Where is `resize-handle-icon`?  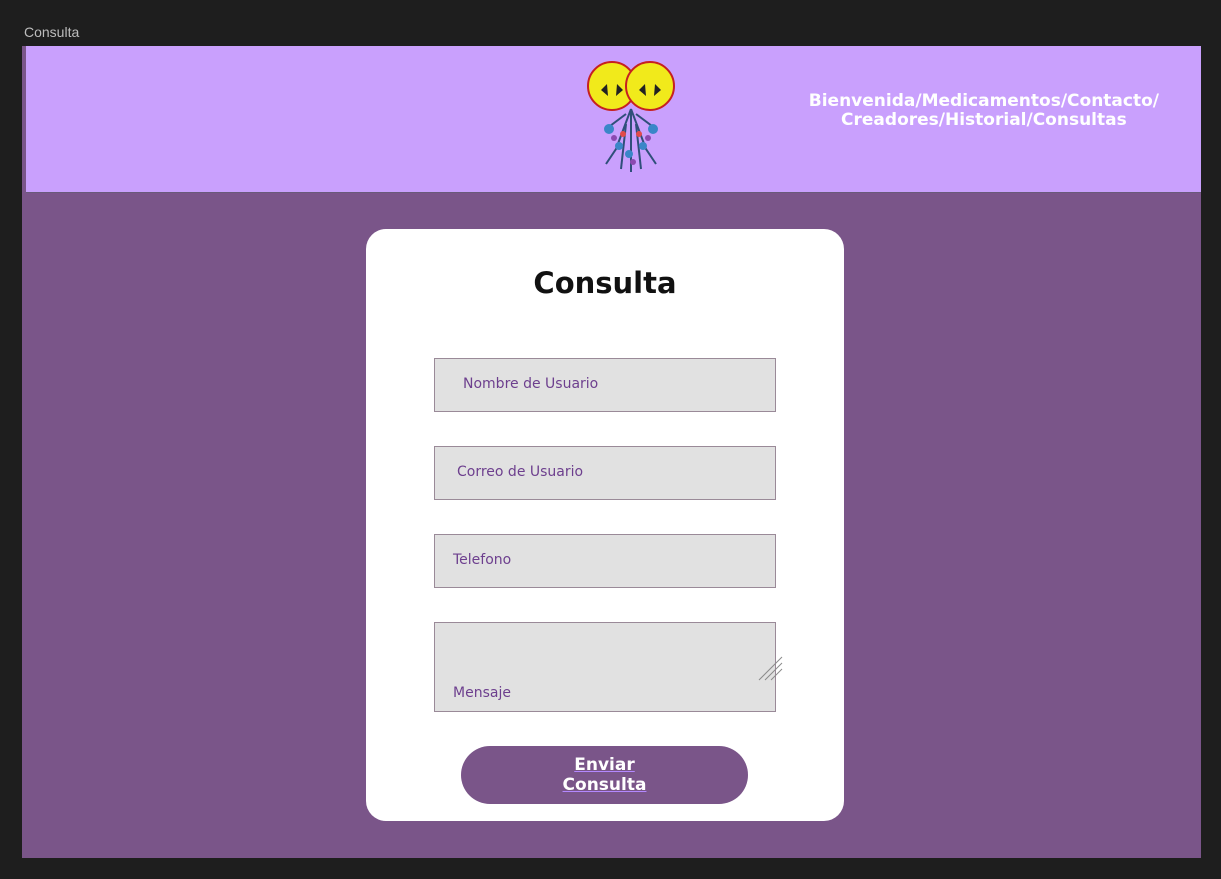
resize-handle-icon is located at coordinates (769, 667).